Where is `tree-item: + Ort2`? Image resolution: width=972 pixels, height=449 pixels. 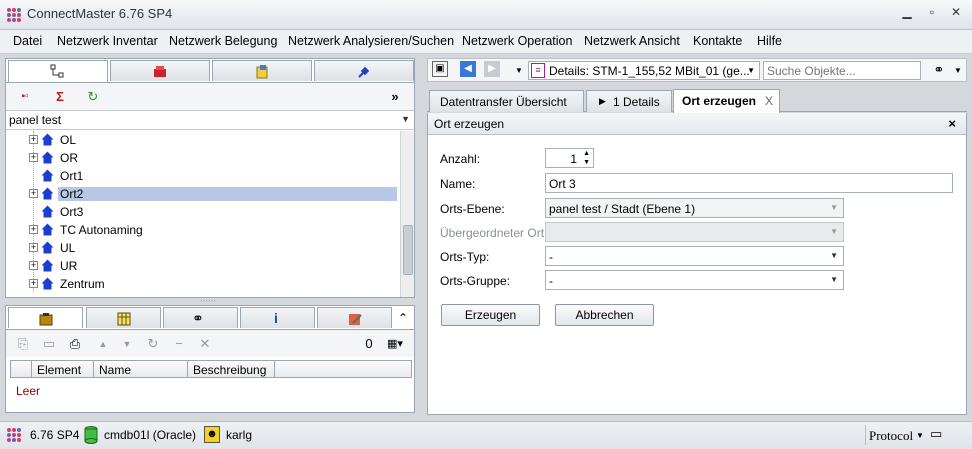
tree-item: + Ort2 is located at coordinates (203, 194).